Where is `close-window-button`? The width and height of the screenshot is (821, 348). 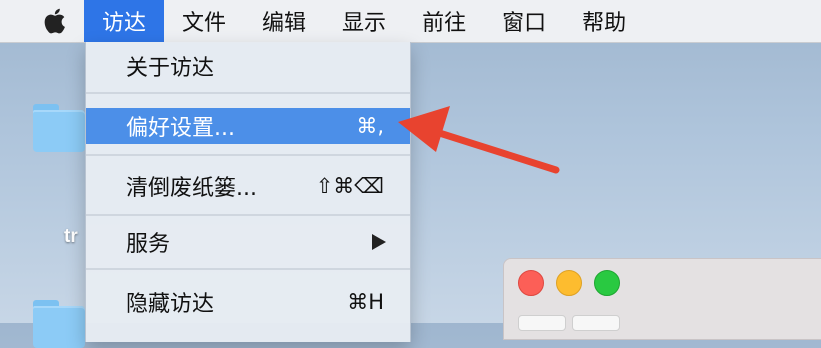
close-window-button is located at coordinates (531, 283).